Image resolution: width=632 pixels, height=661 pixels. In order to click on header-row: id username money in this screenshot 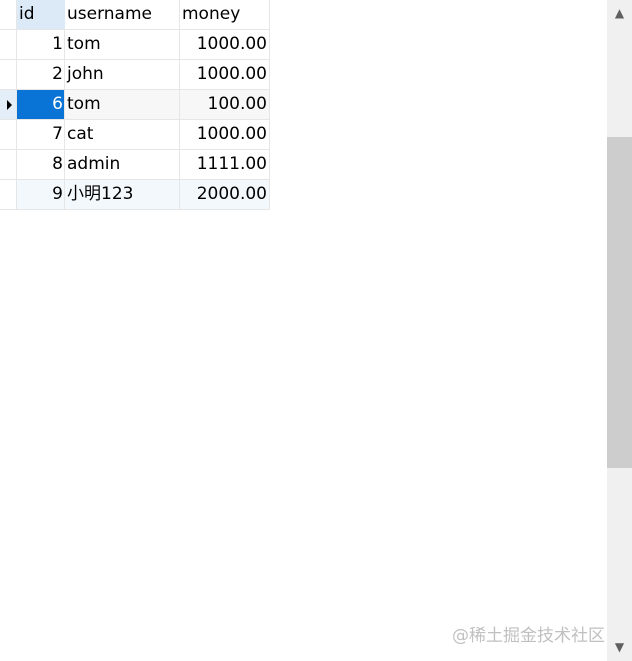, I will do `click(135, 15)`.